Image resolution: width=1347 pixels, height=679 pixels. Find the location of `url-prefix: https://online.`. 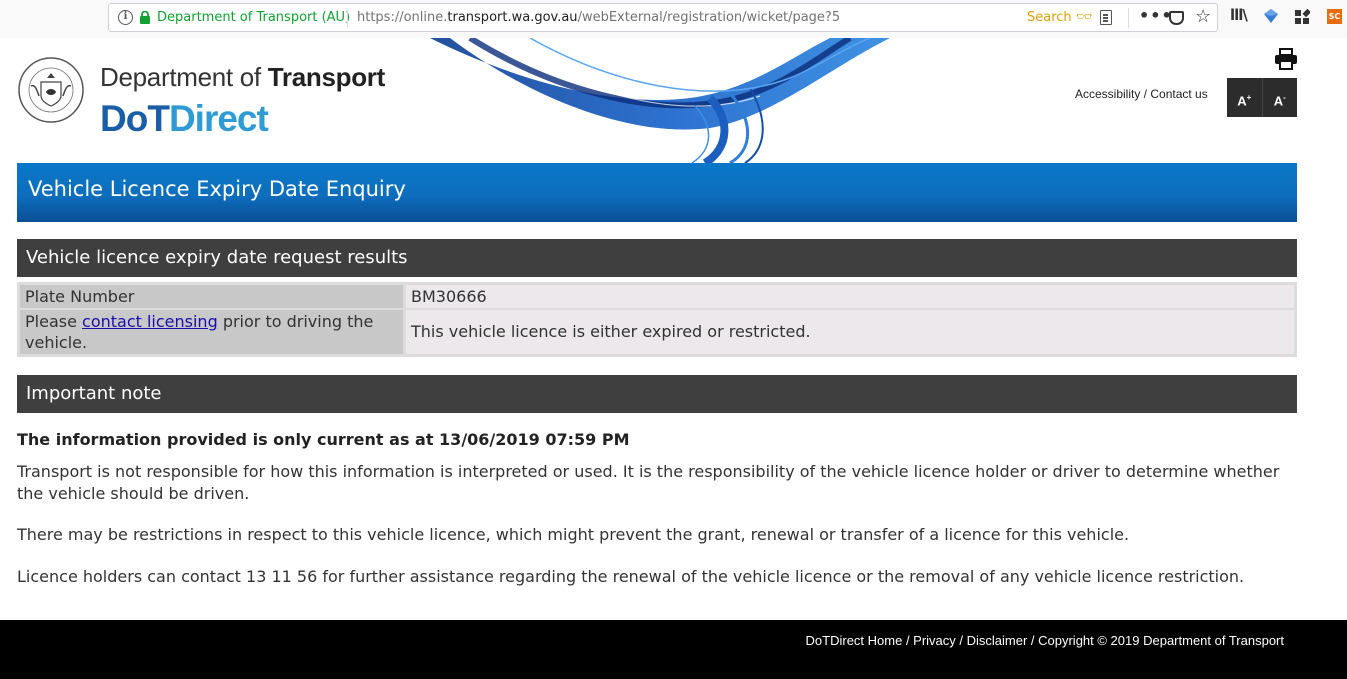

url-prefix: https://online. is located at coordinates (402, 17).